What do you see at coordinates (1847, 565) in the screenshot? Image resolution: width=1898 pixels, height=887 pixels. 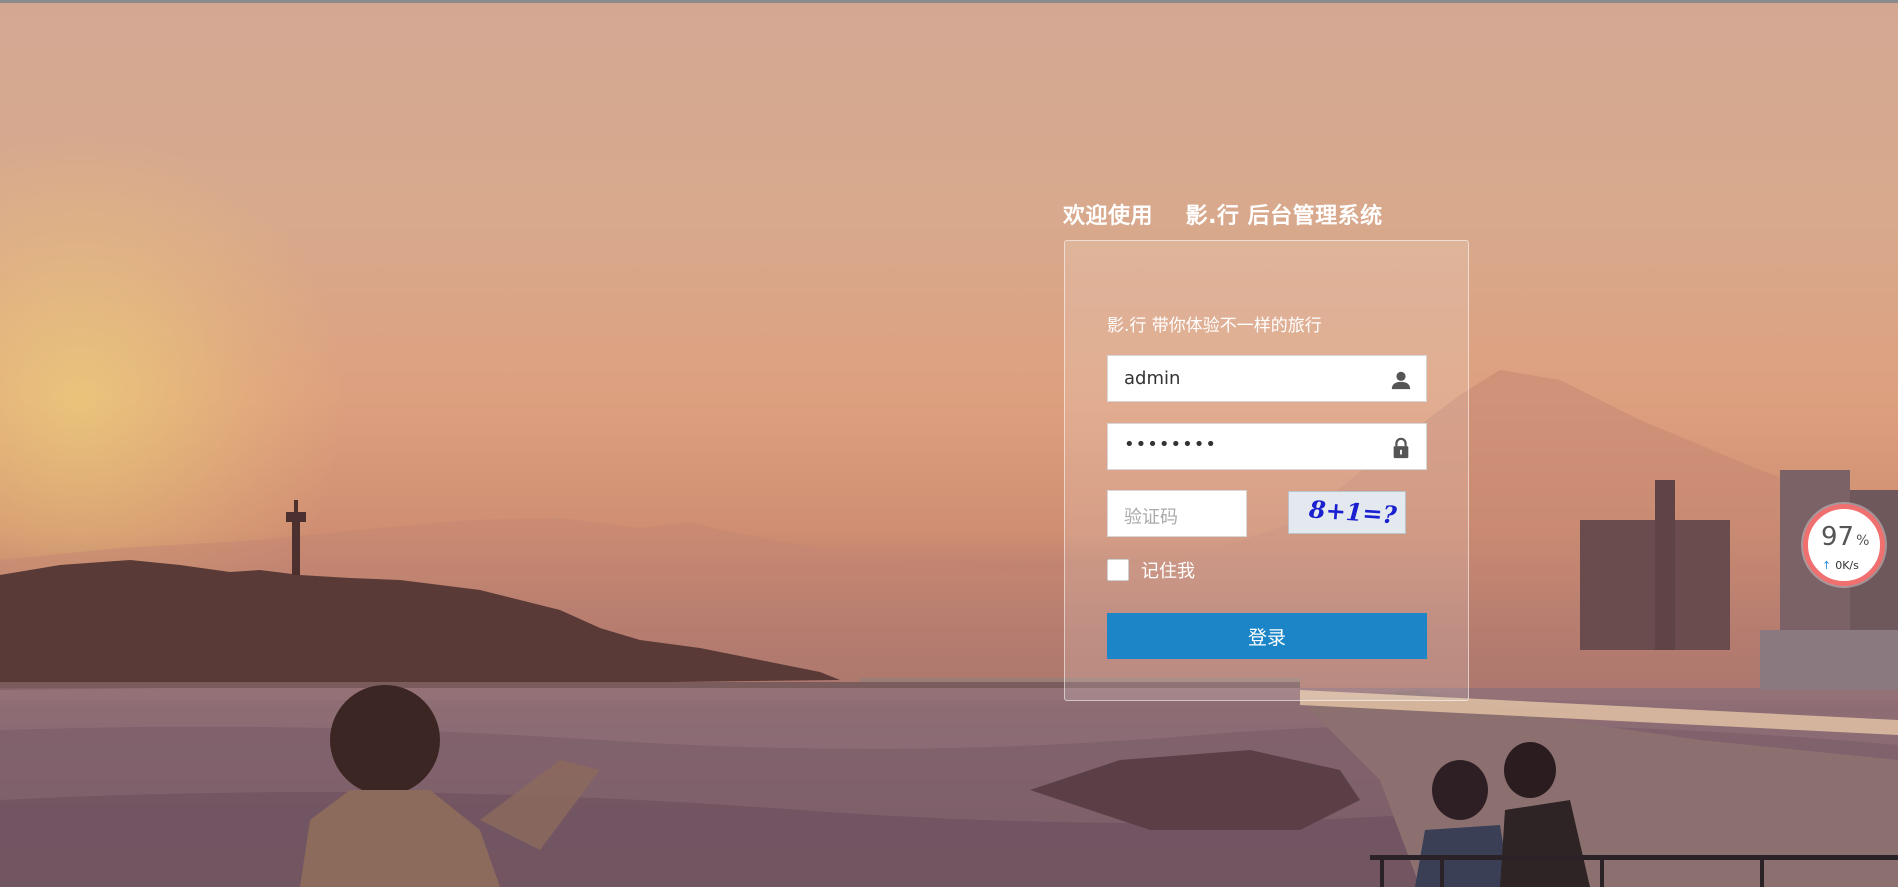 I see `widget-speed-value: 0K/s` at bounding box center [1847, 565].